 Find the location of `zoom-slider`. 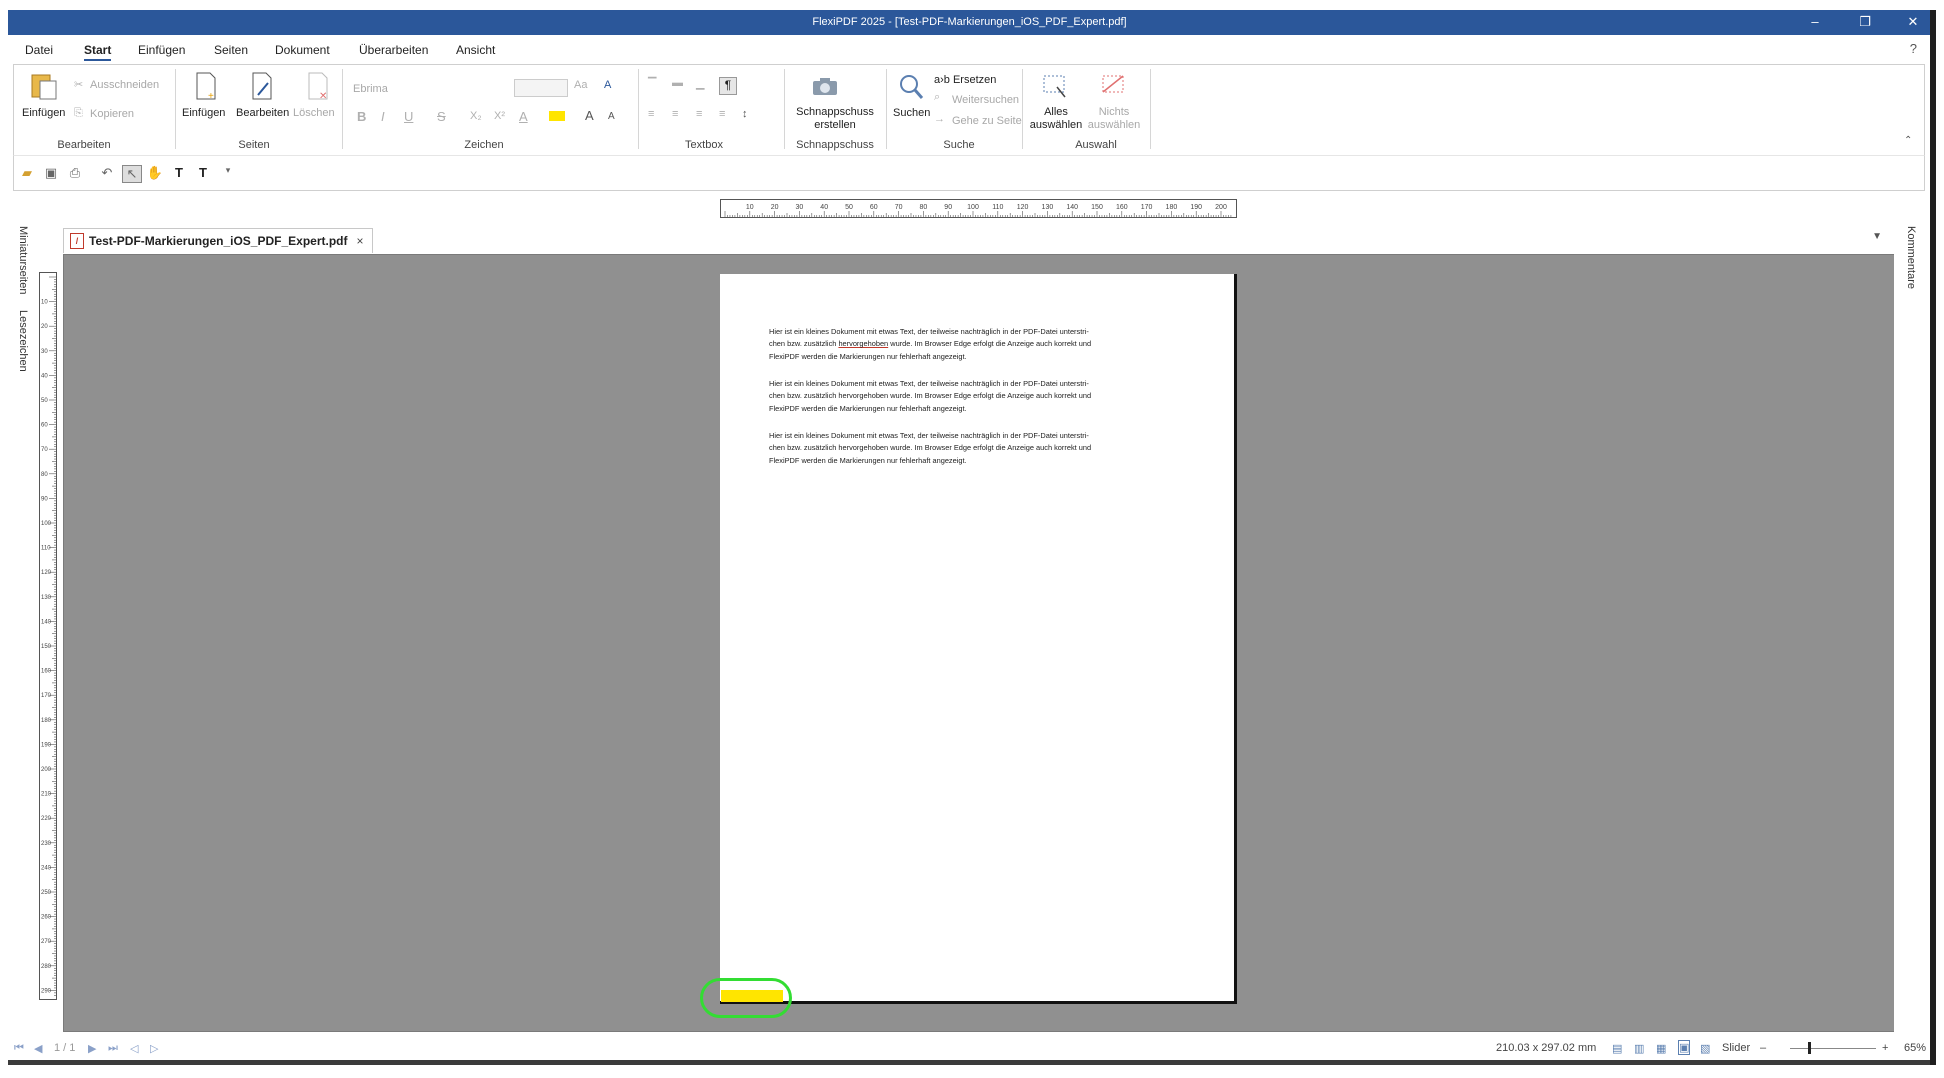

zoom-slider is located at coordinates (1833, 1048).